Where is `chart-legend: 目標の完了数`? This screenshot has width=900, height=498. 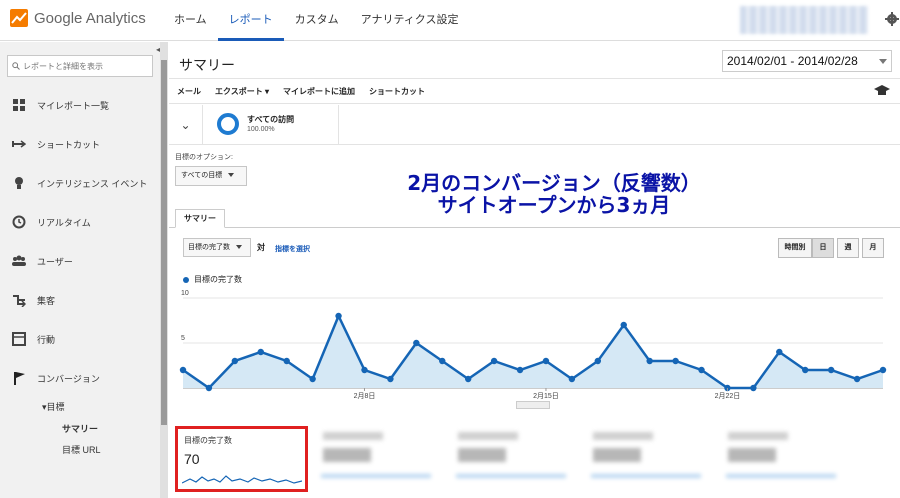 chart-legend: 目標の完了数 is located at coordinates (212, 279).